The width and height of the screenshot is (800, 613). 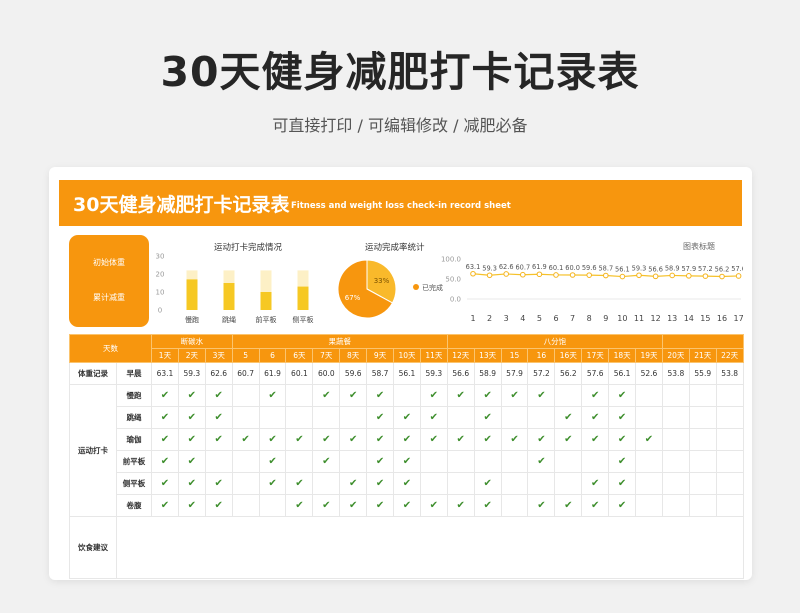 I want to click on line-x-label: 1, so click(x=472, y=318).